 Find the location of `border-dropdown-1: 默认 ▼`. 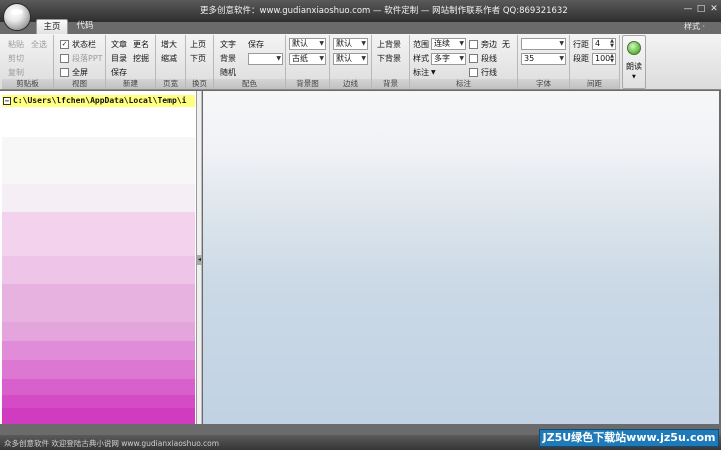

border-dropdown-1: 默认 ▼ is located at coordinates (350, 44).